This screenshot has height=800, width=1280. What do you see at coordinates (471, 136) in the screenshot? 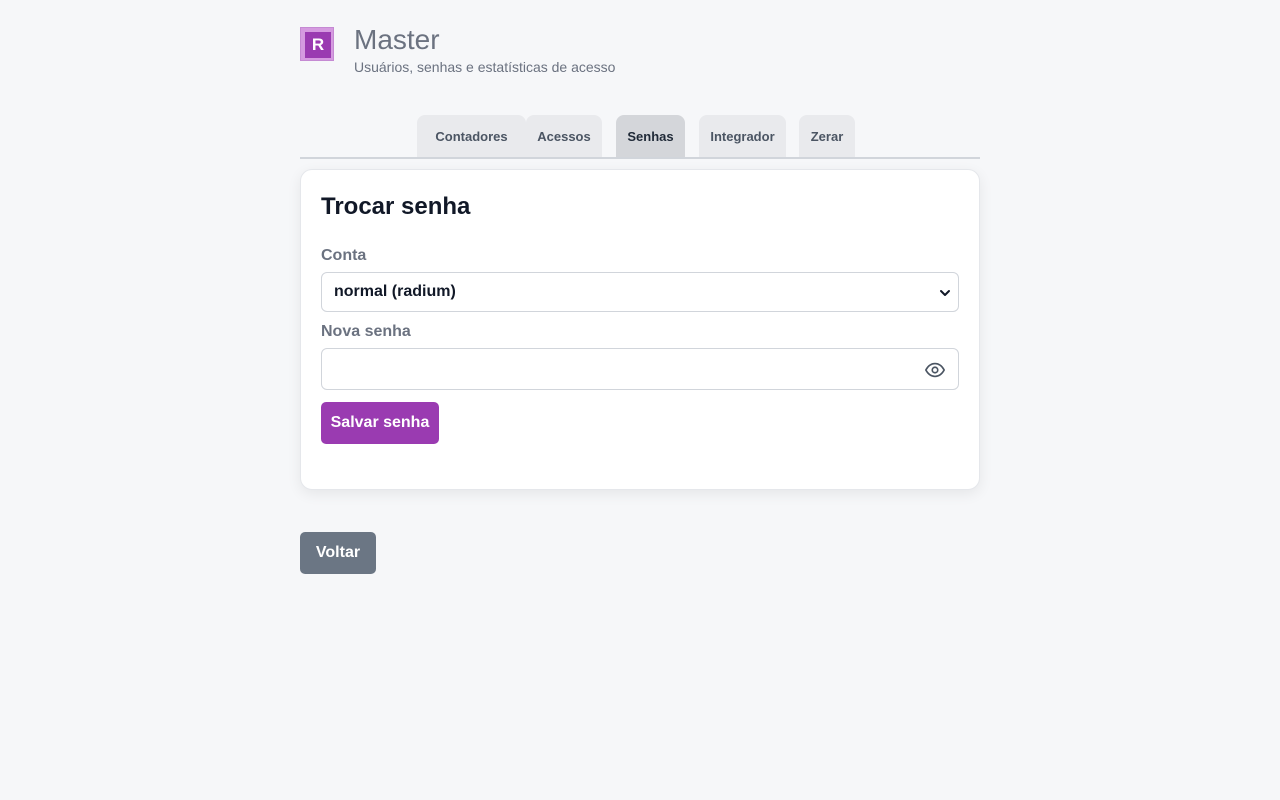
I see `tab-contadores: Contadores` at bounding box center [471, 136].